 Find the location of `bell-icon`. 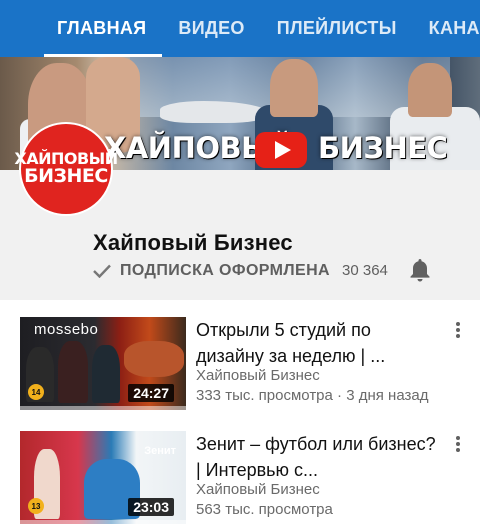

bell-icon is located at coordinates (420, 270).